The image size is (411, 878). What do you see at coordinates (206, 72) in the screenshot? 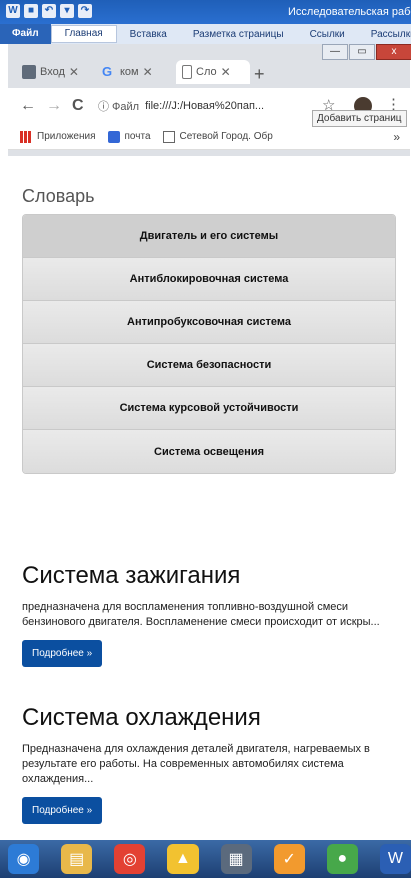
I see `tab-label: Сло` at bounding box center [206, 72].